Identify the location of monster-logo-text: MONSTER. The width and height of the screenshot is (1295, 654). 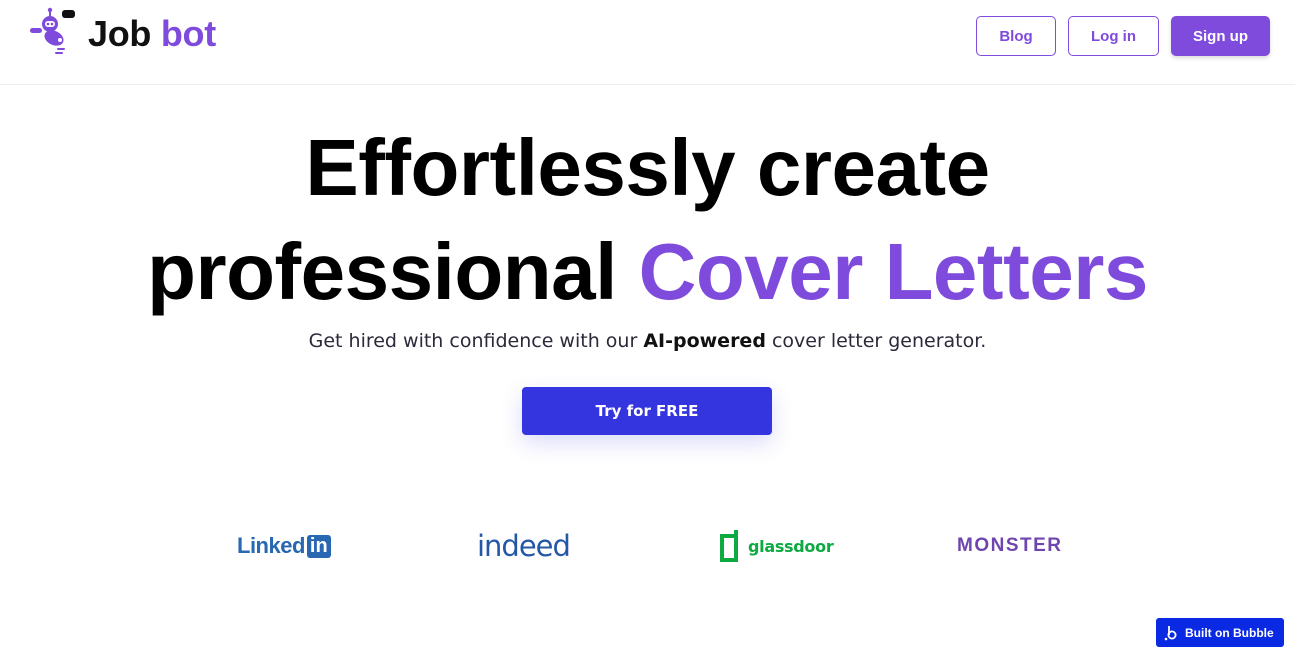
(1010, 545).